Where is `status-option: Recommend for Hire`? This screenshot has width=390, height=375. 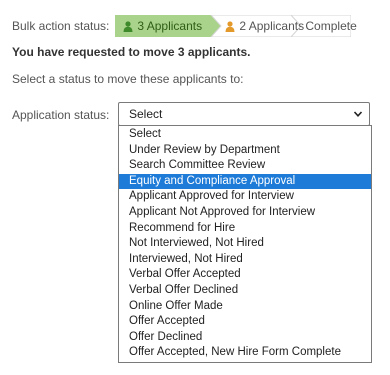 status-option: Recommend for Hire is located at coordinates (245, 229).